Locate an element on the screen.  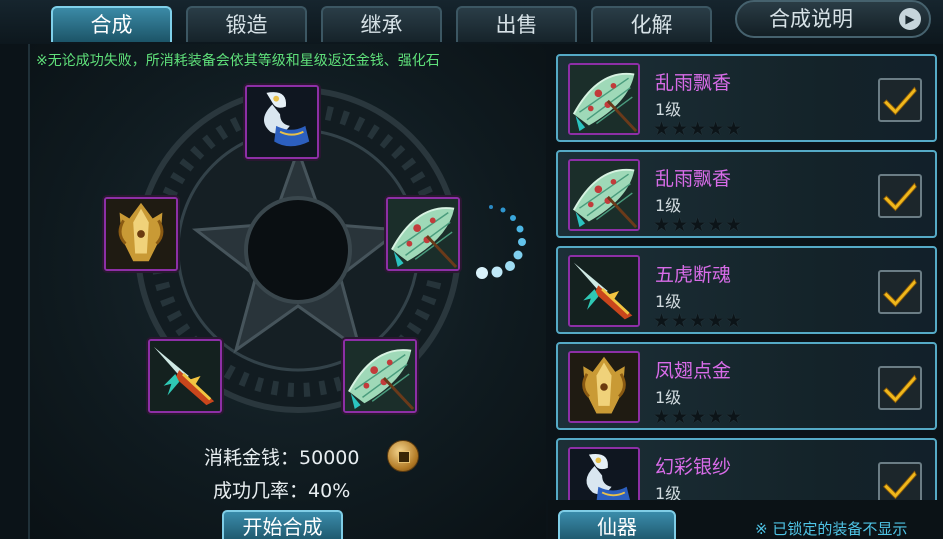
synthesis-slot-top is located at coordinates (282, 122).